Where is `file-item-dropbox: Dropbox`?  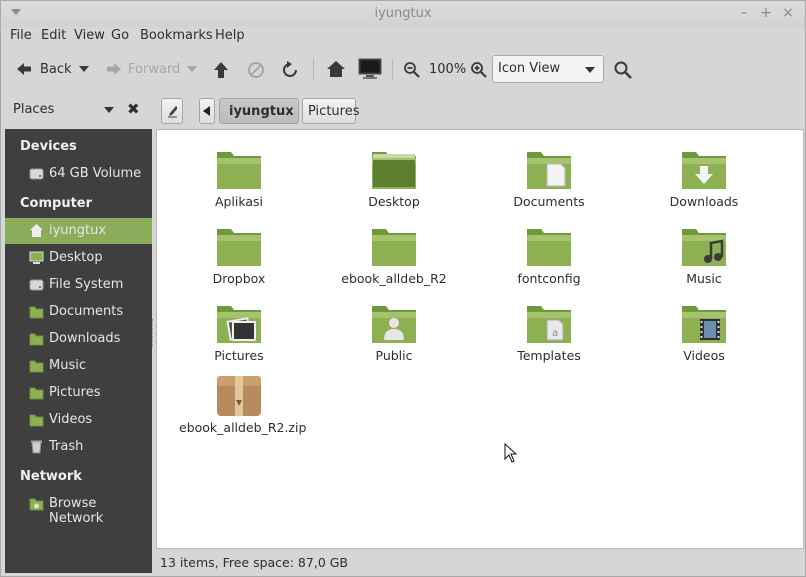 file-item-dropbox: Dropbox is located at coordinates (239, 253).